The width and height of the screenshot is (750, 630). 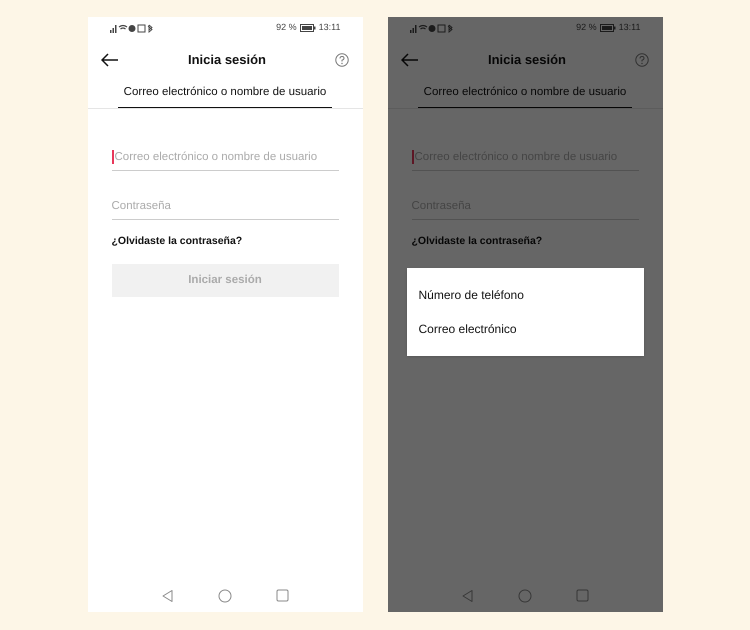 What do you see at coordinates (225, 157) in the screenshot?
I see `email-field: Correo electrónico o nombre de usuario` at bounding box center [225, 157].